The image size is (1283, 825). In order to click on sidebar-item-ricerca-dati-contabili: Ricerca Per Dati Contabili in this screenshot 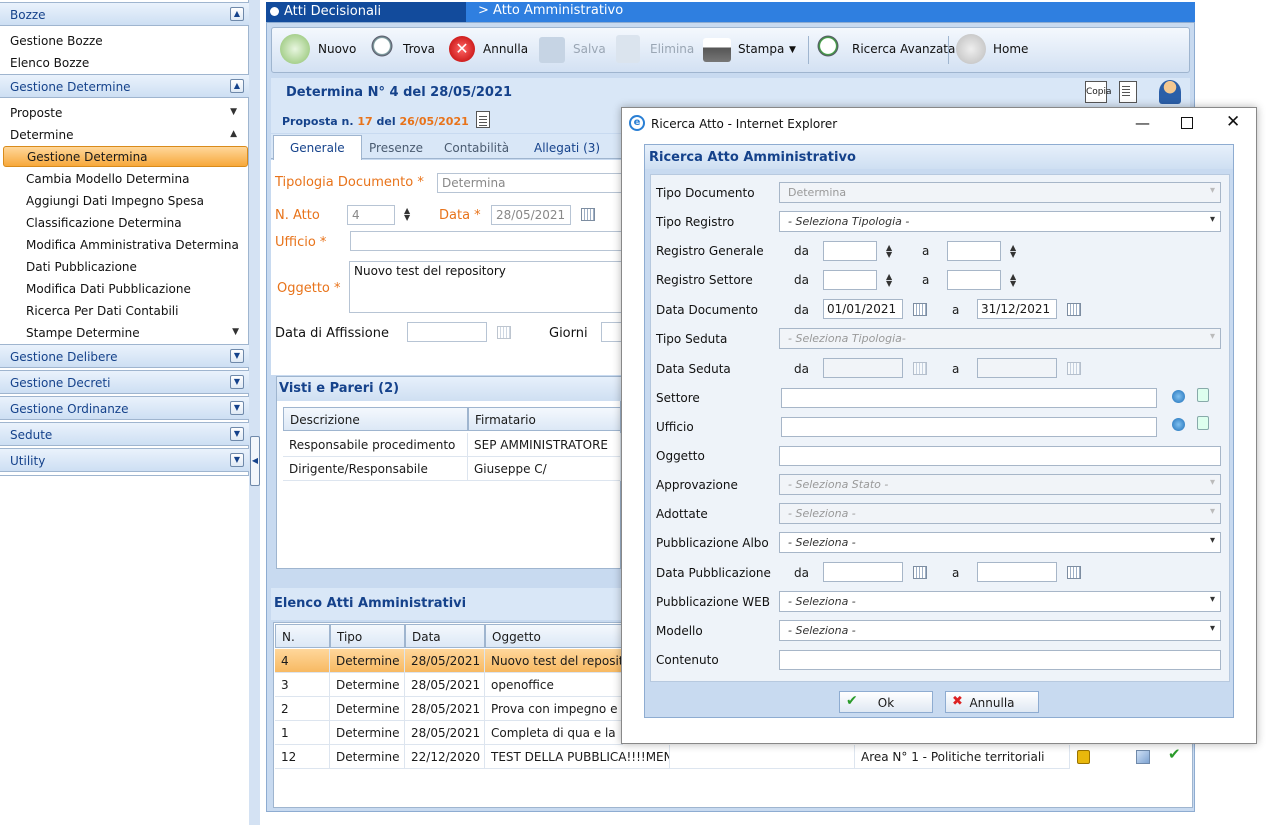, I will do `click(102, 311)`.